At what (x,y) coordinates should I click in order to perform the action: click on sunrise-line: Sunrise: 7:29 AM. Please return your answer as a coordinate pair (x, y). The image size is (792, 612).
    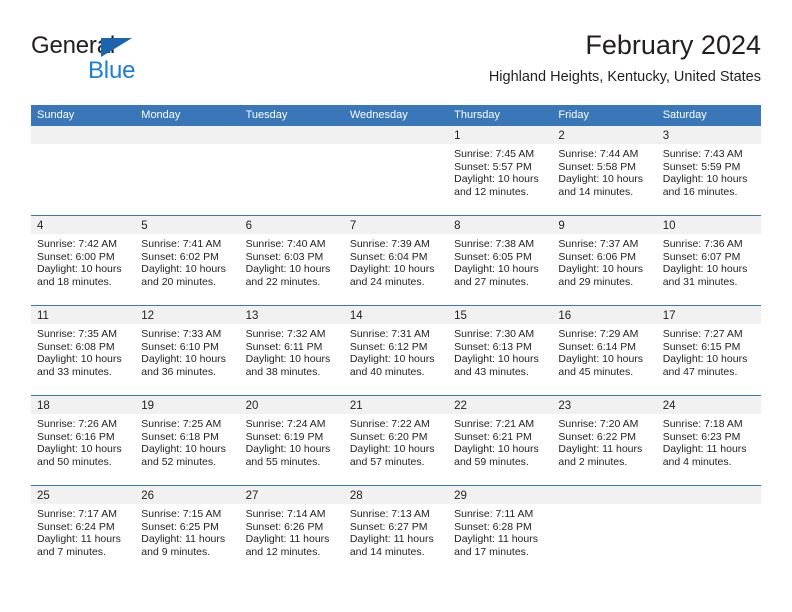
    Looking at the image, I should click on (598, 334).